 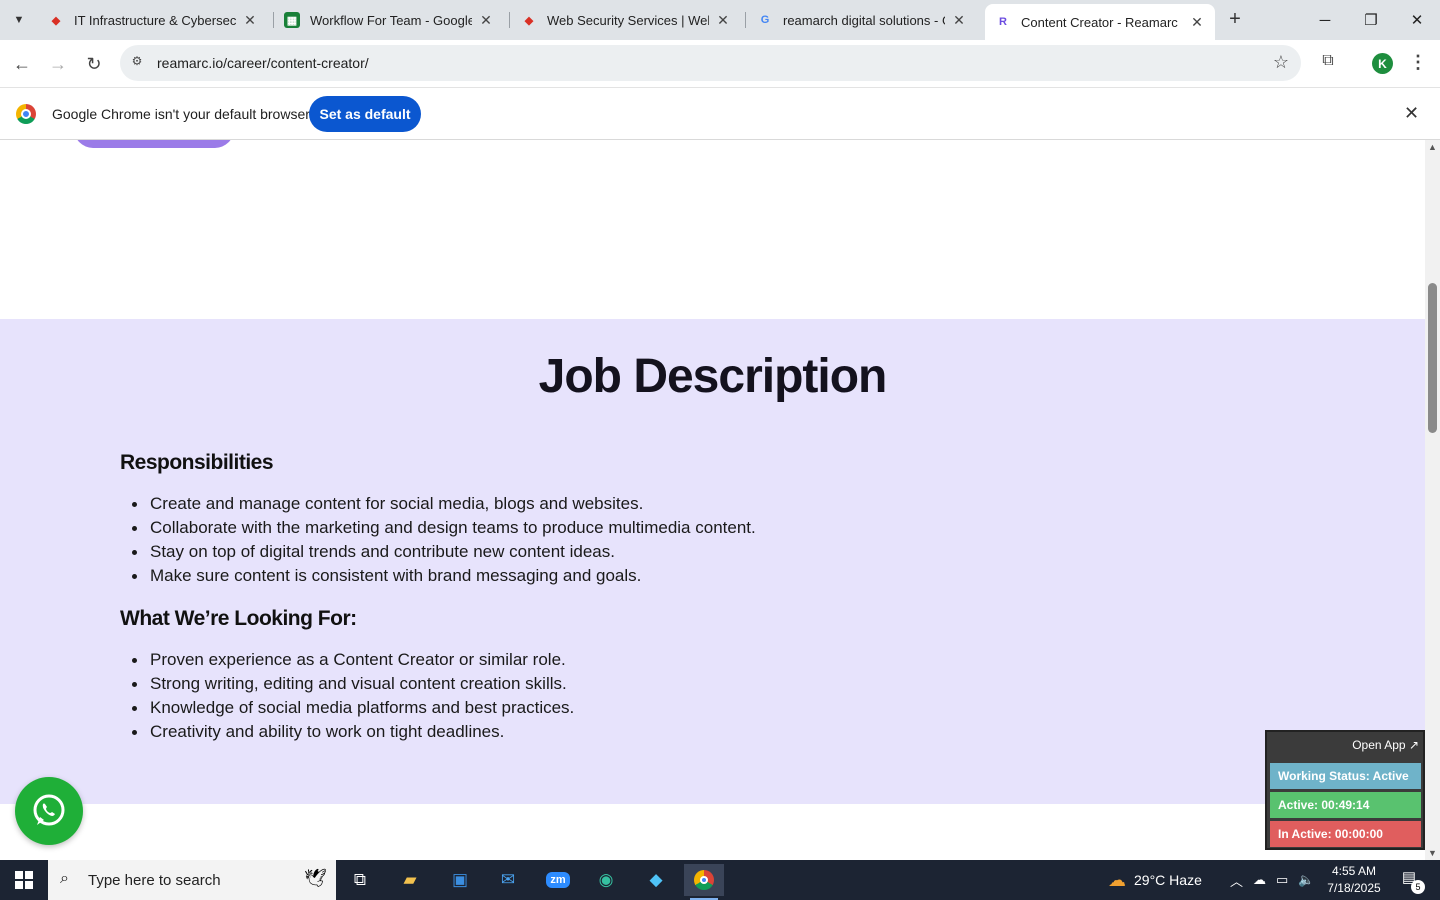 What do you see at coordinates (765, 20) in the screenshot?
I see `google-icon: G` at bounding box center [765, 20].